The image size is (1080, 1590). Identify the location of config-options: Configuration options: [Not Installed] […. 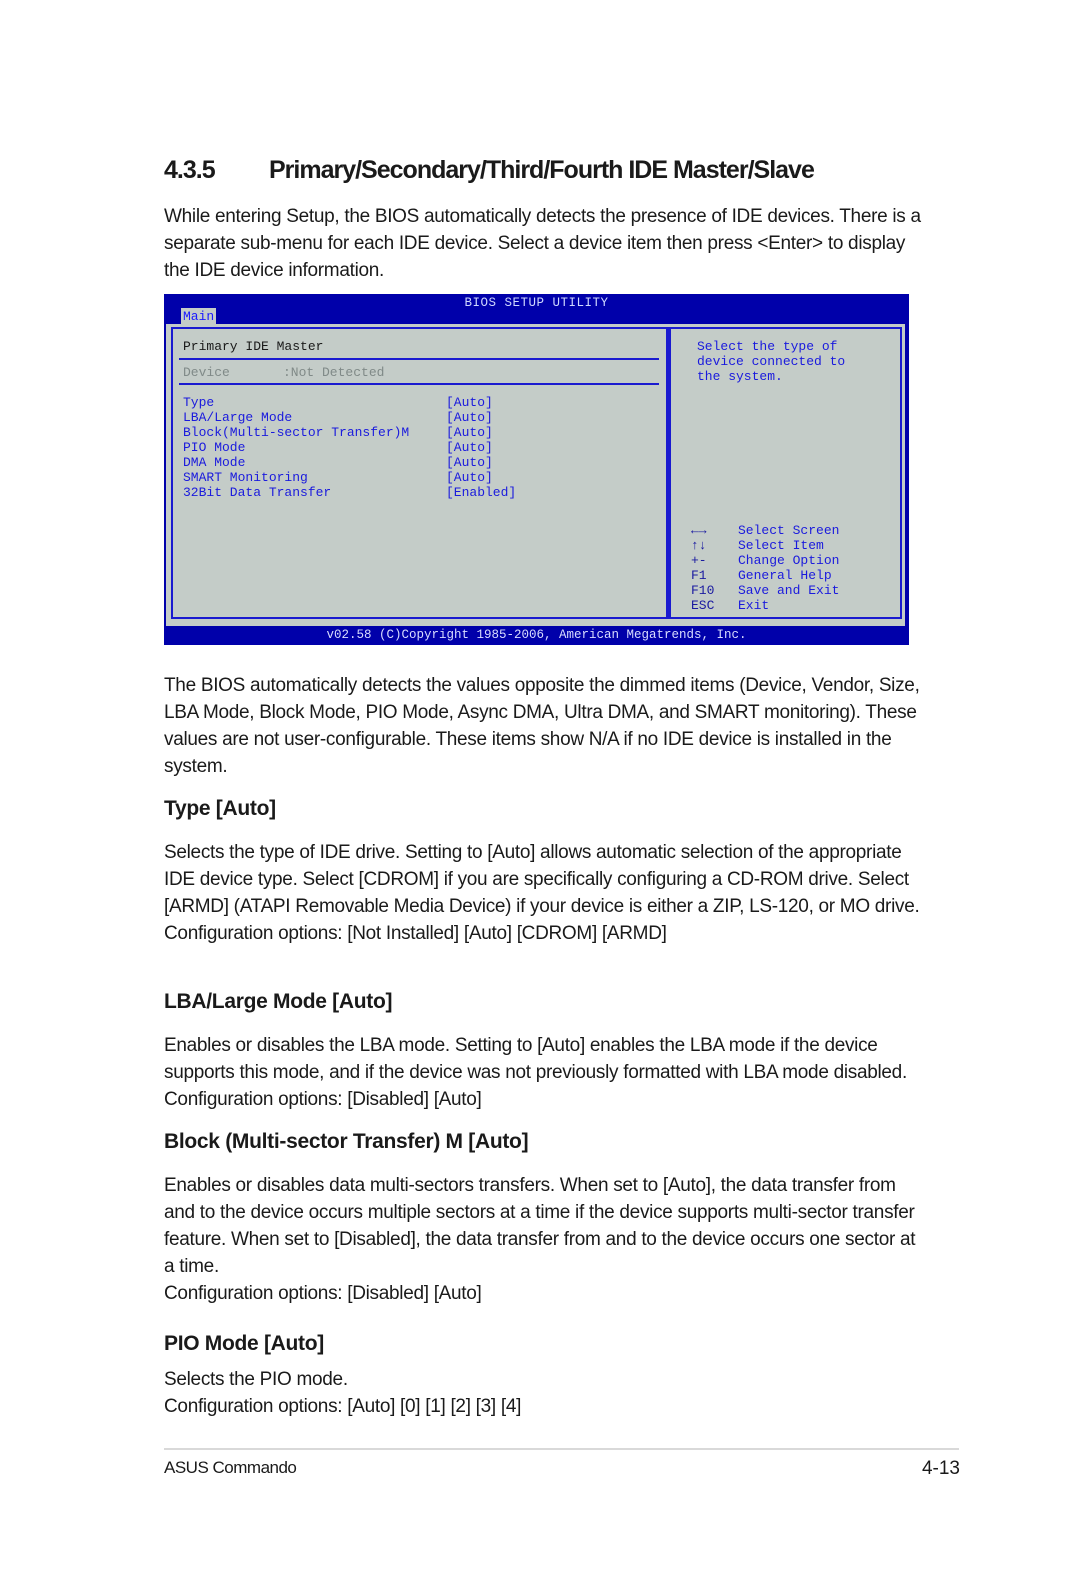
(415, 933).